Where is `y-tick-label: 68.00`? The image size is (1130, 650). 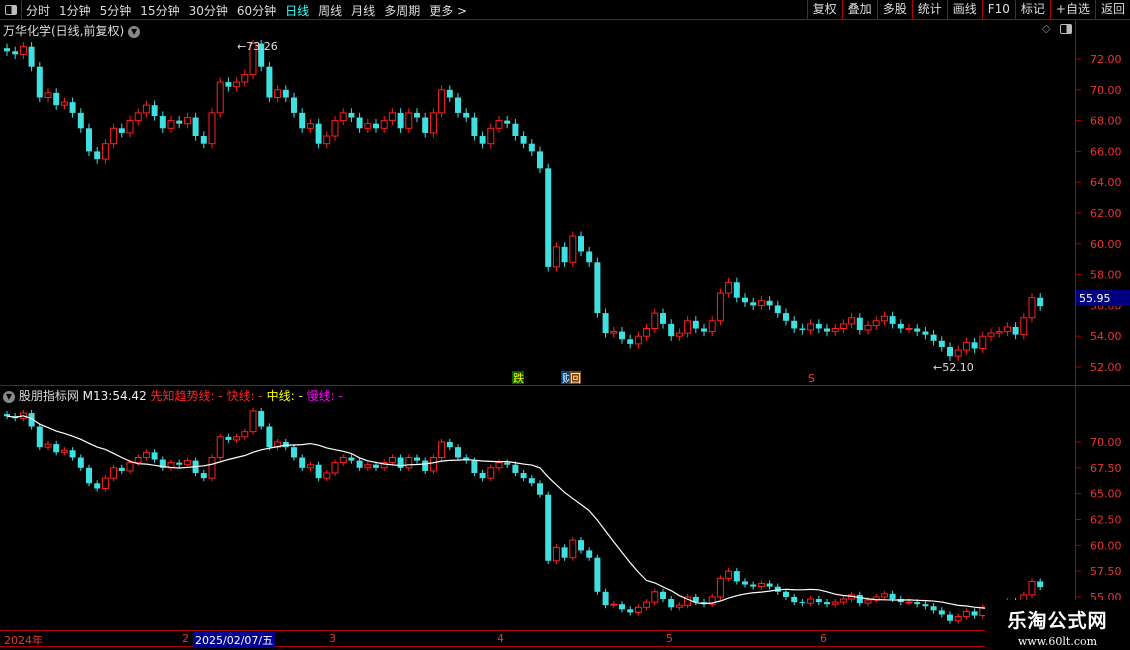
y-tick-label: 68.00 is located at coordinates (1106, 121).